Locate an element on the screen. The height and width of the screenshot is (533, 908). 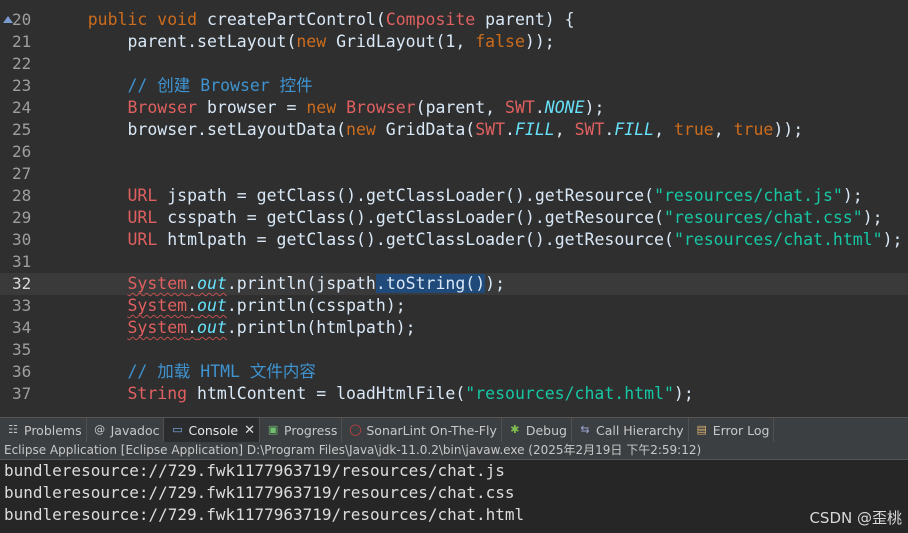
code-text: // 创建 Browser 控件 is located at coordinates (180, 85).